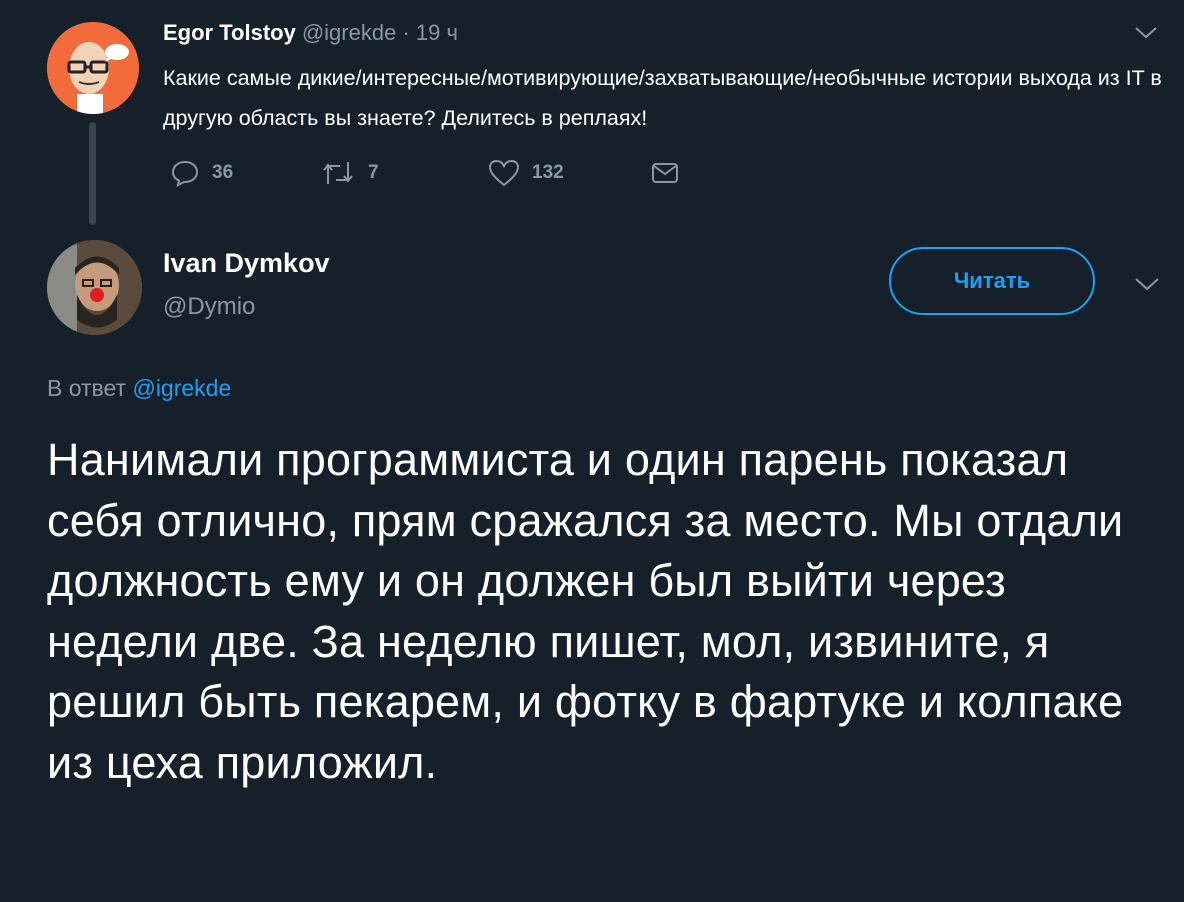  I want to click on parent-avatar, so click(93, 68).